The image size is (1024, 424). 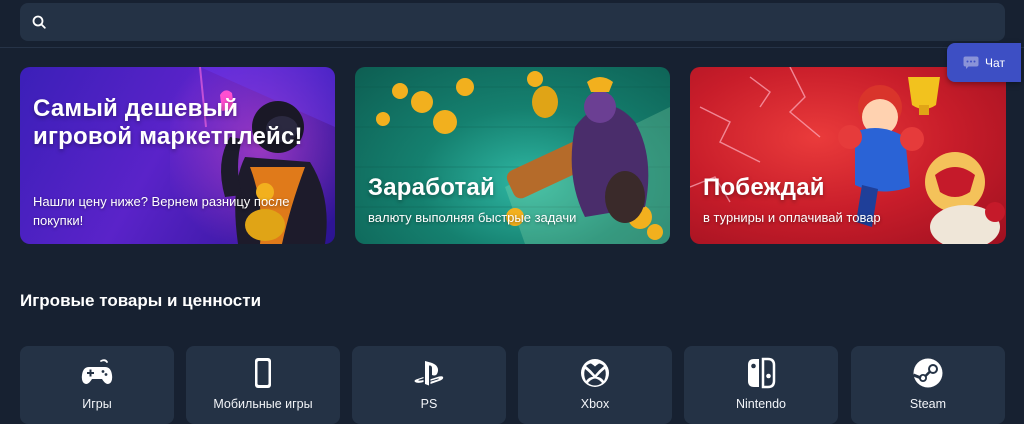 I want to click on banner-earn: Заработай валюту выполняя быстрые задачи, so click(x=512, y=155).